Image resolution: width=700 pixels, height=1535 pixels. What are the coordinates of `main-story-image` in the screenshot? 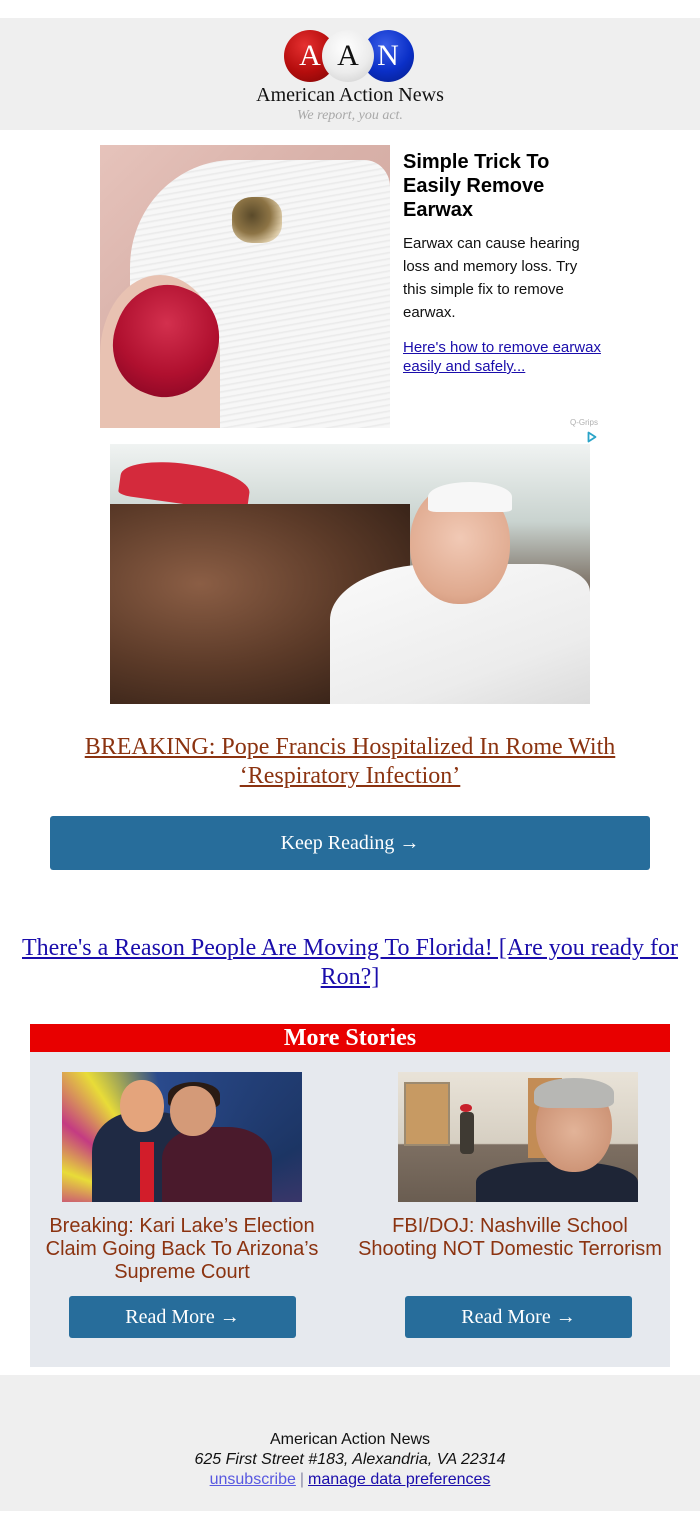 It's located at (350, 574).